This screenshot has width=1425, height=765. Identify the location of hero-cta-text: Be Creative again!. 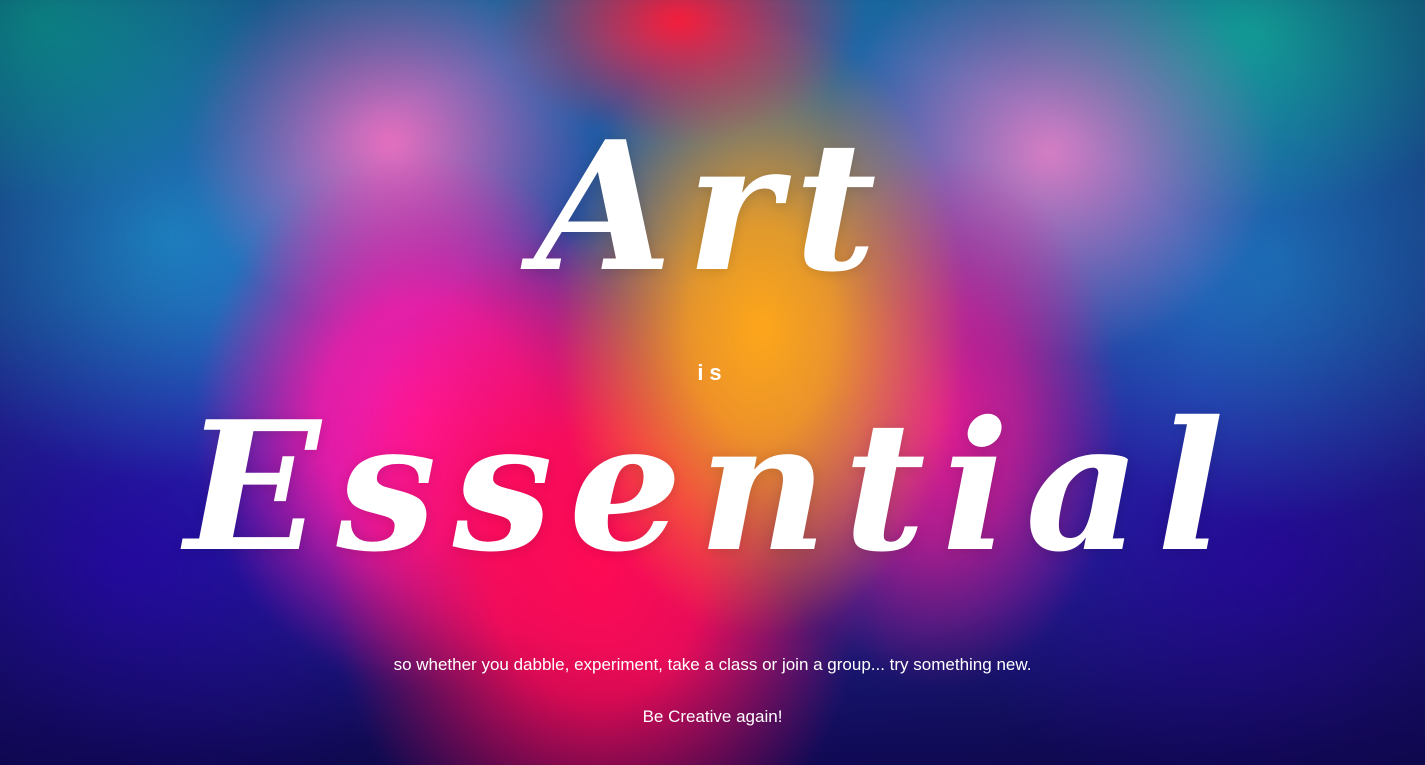
(712, 716).